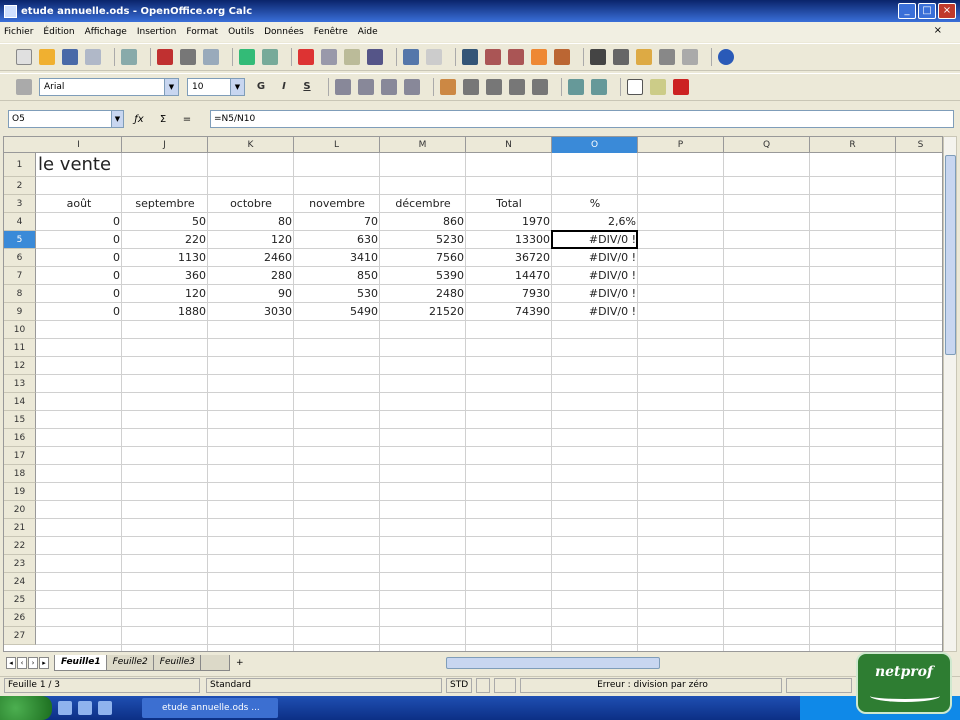 This screenshot has height=720, width=960. What do you see at coordinates (20, 276) in the screenshot?
I see `row-header-7: 7` at bounding box center [20, 276].